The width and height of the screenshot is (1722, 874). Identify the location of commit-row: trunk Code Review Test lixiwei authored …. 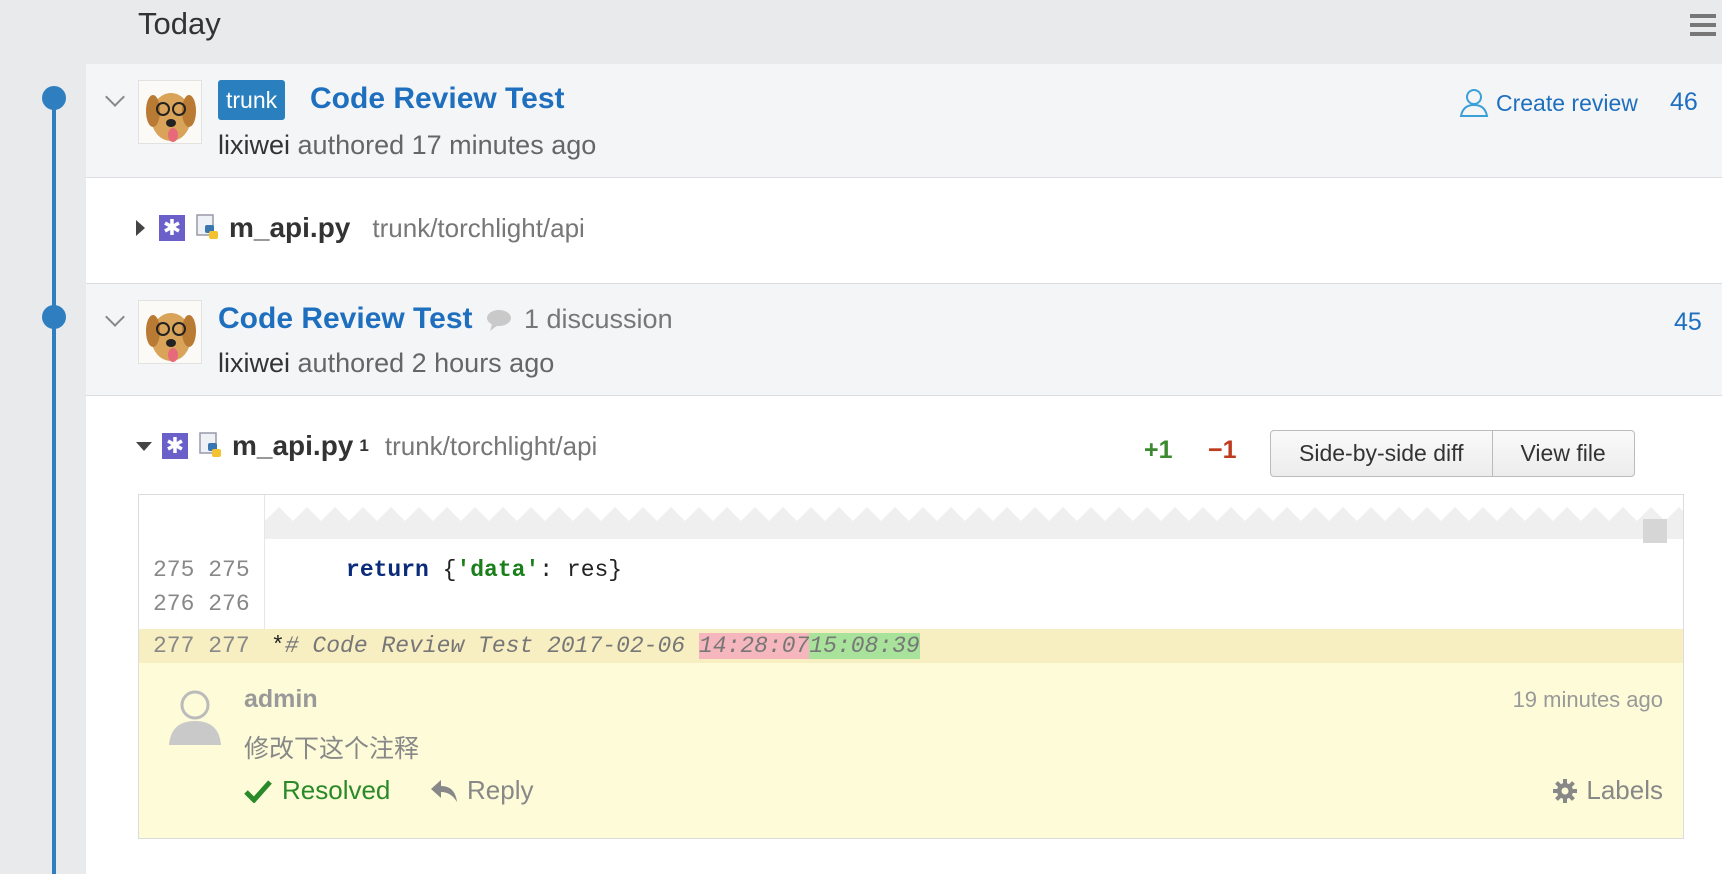
(904, 121).